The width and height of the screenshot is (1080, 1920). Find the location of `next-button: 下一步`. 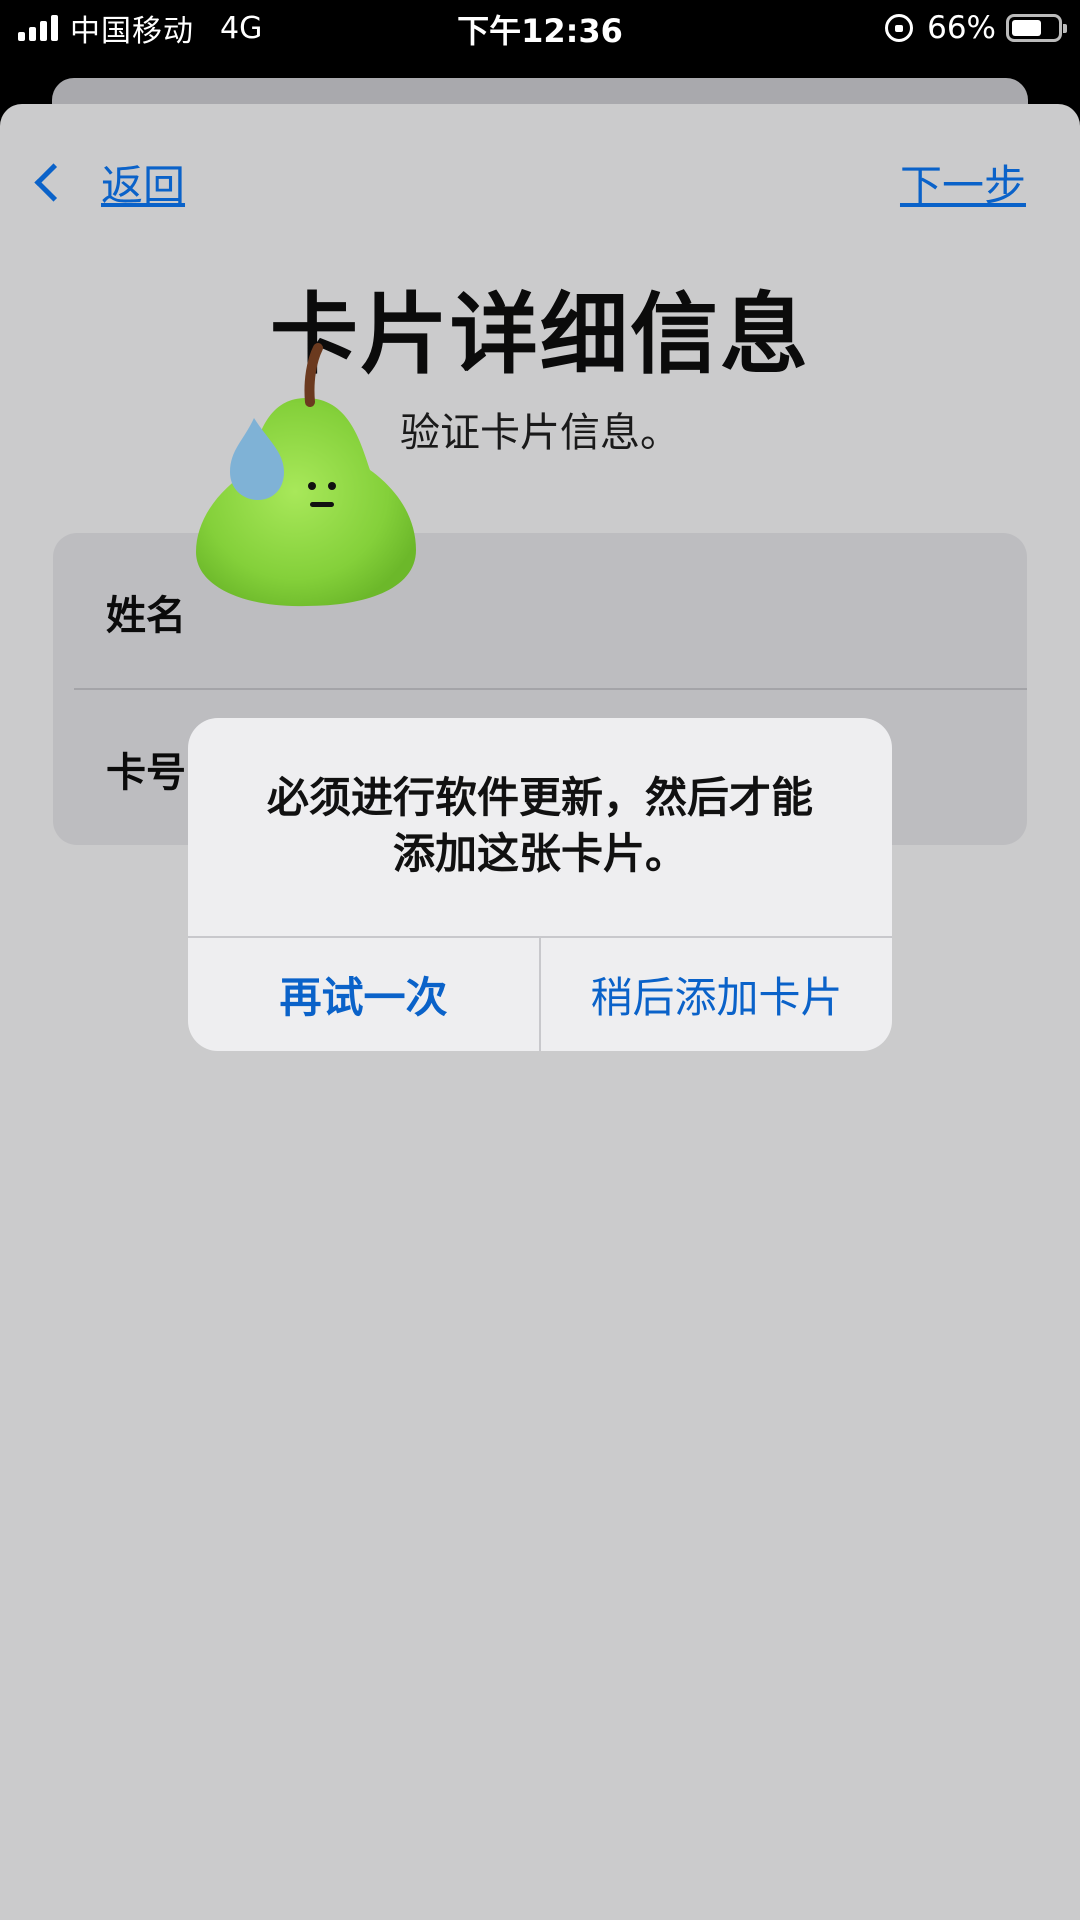

next-button: 下一步 is located at coordinates (963, 182).